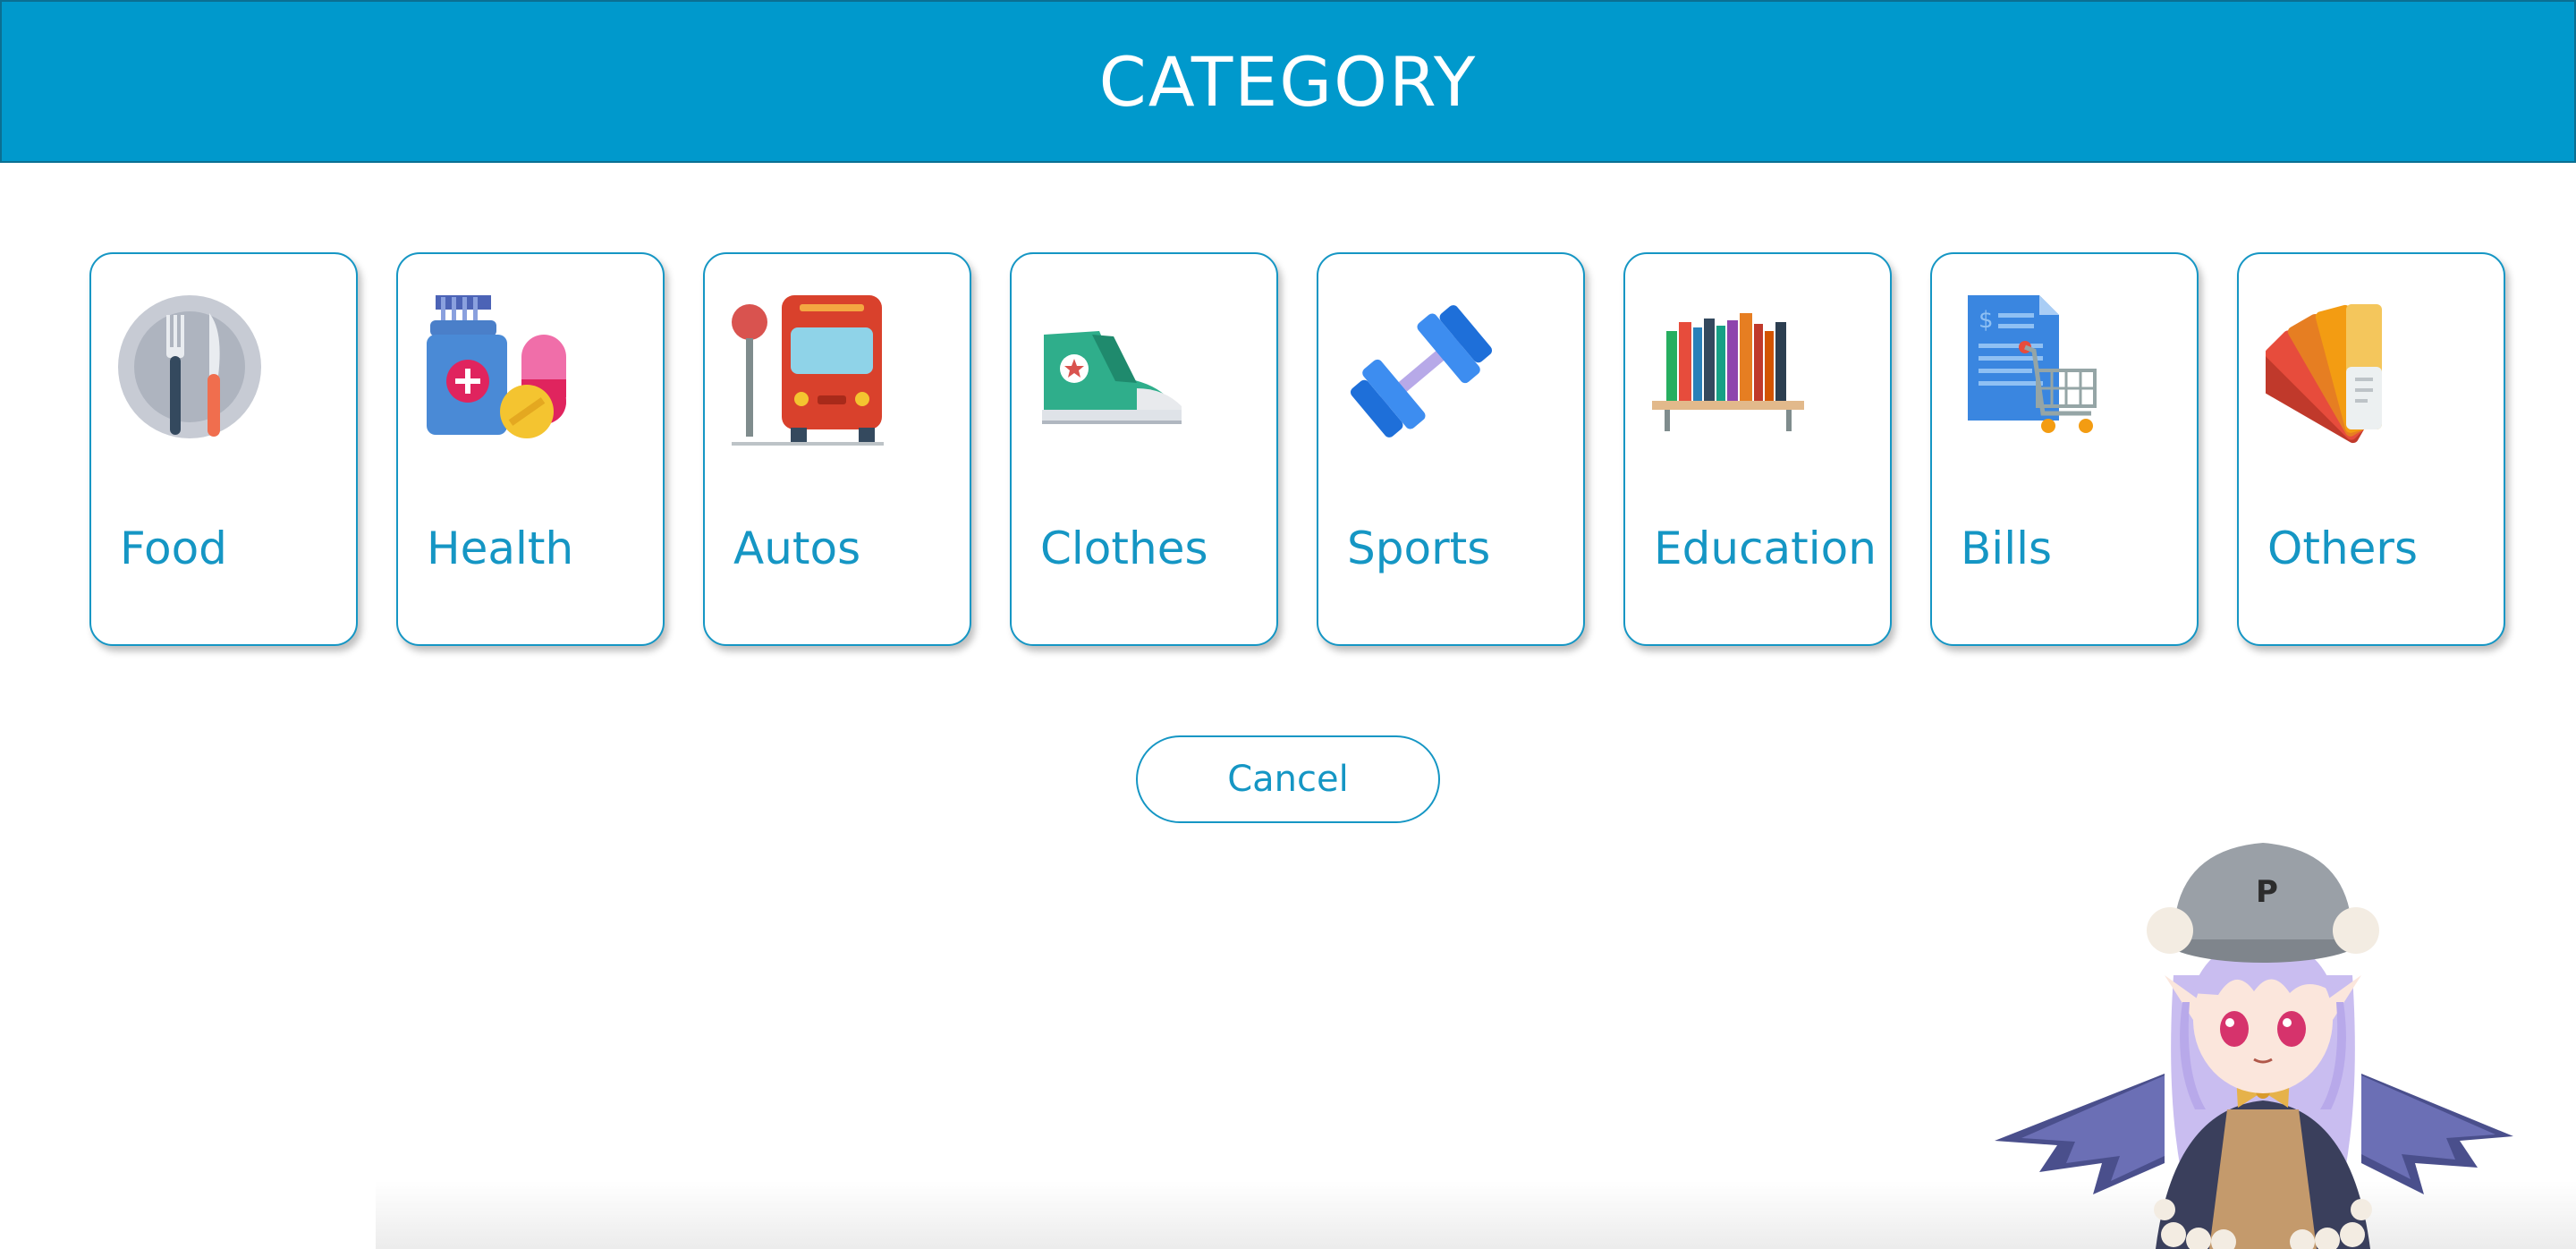 This screenshot has height=1249, width=2576. I want to click on page-title: CATEGORY, so click(1288, 82).